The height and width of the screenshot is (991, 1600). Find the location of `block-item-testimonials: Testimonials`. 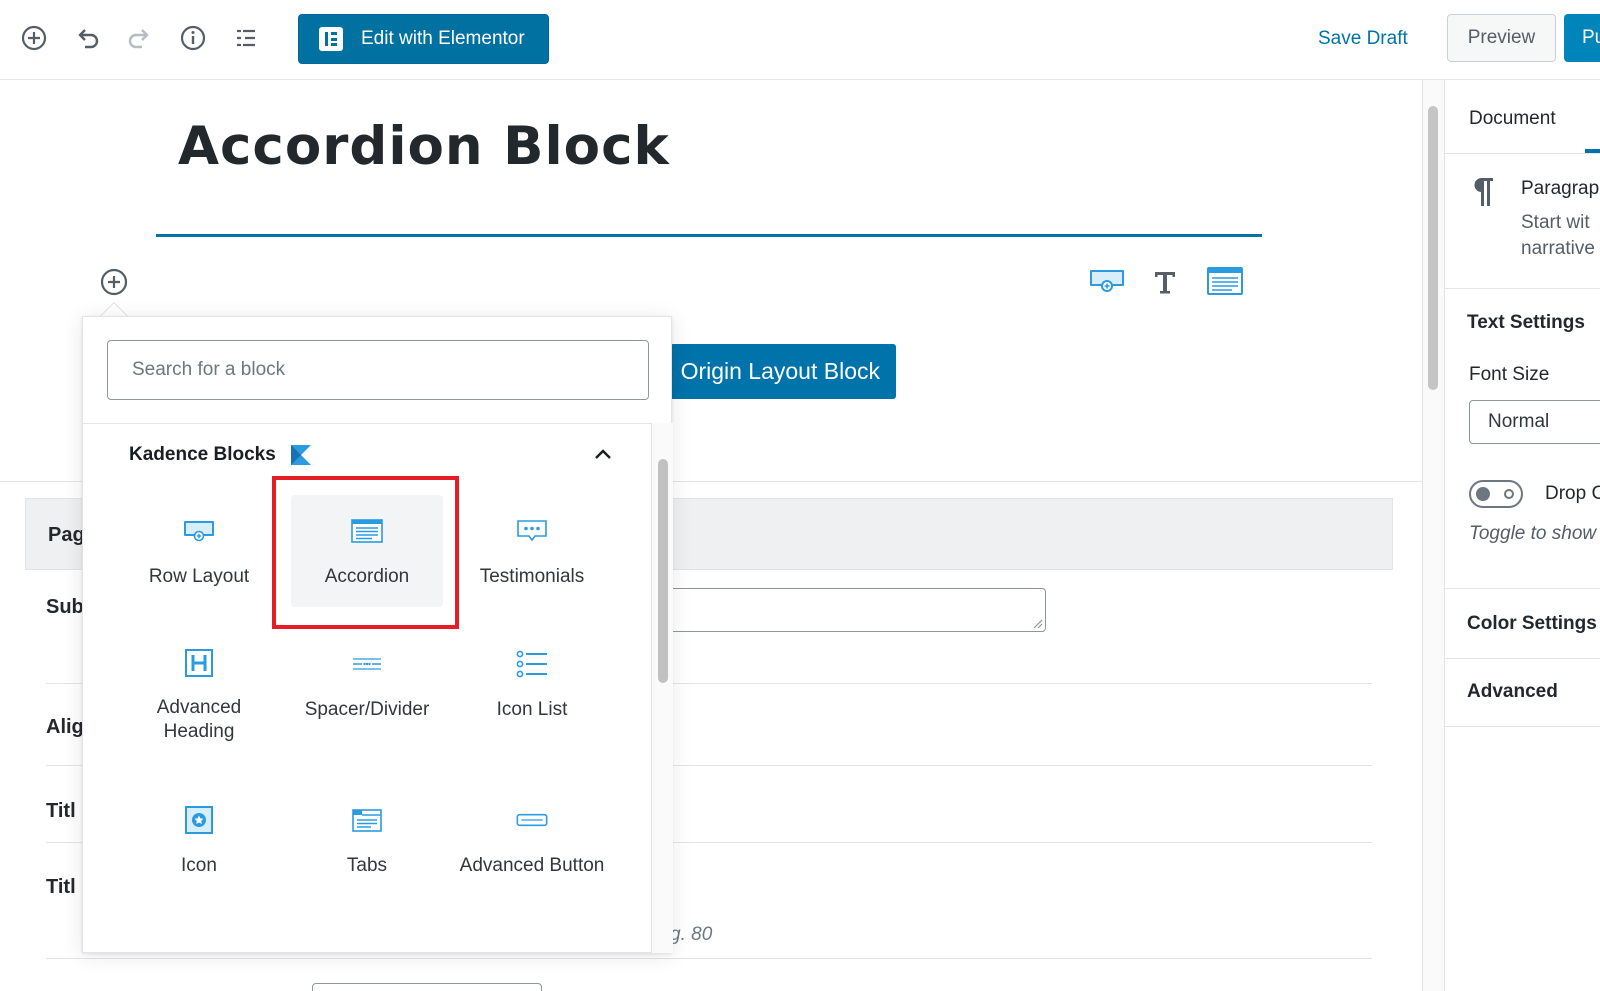

block-item-testimonials: Testimonials is located at coordinates (532, 551).